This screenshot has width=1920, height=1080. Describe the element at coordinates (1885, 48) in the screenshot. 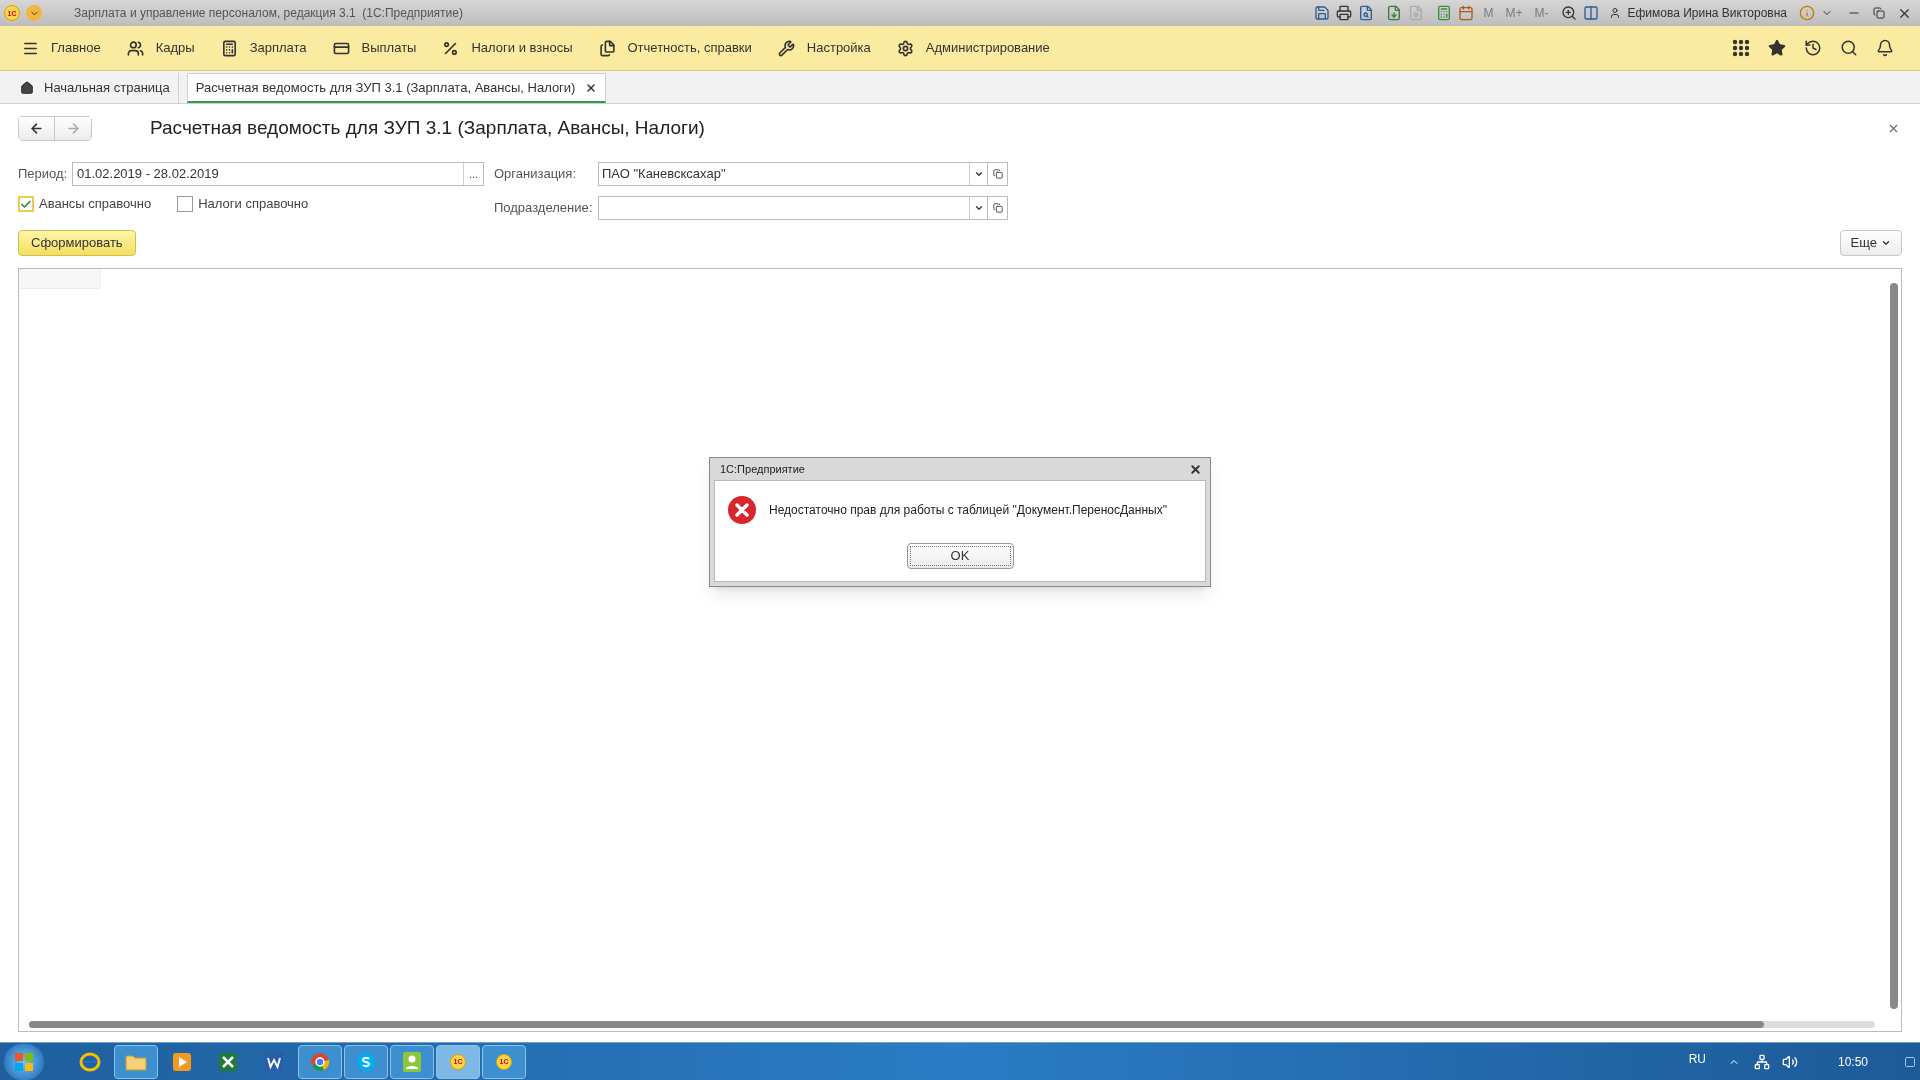

I see `bell-icon` at that location.